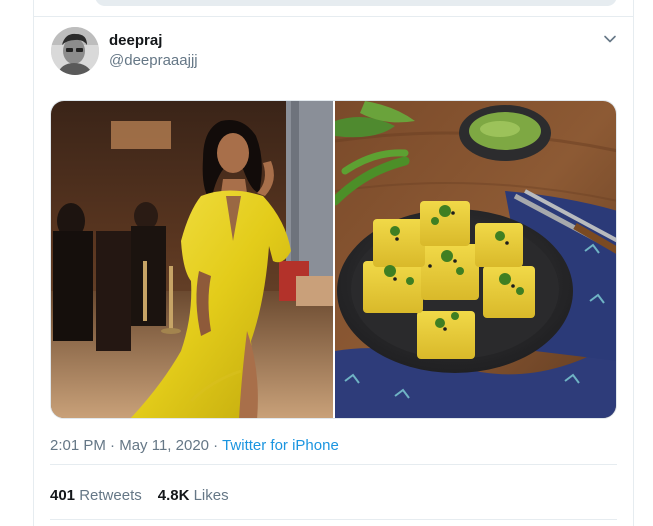  What do you see at coordinates (333, 464) in the screenshot?
I see `meta-divider` at bounding box center [333, 464].